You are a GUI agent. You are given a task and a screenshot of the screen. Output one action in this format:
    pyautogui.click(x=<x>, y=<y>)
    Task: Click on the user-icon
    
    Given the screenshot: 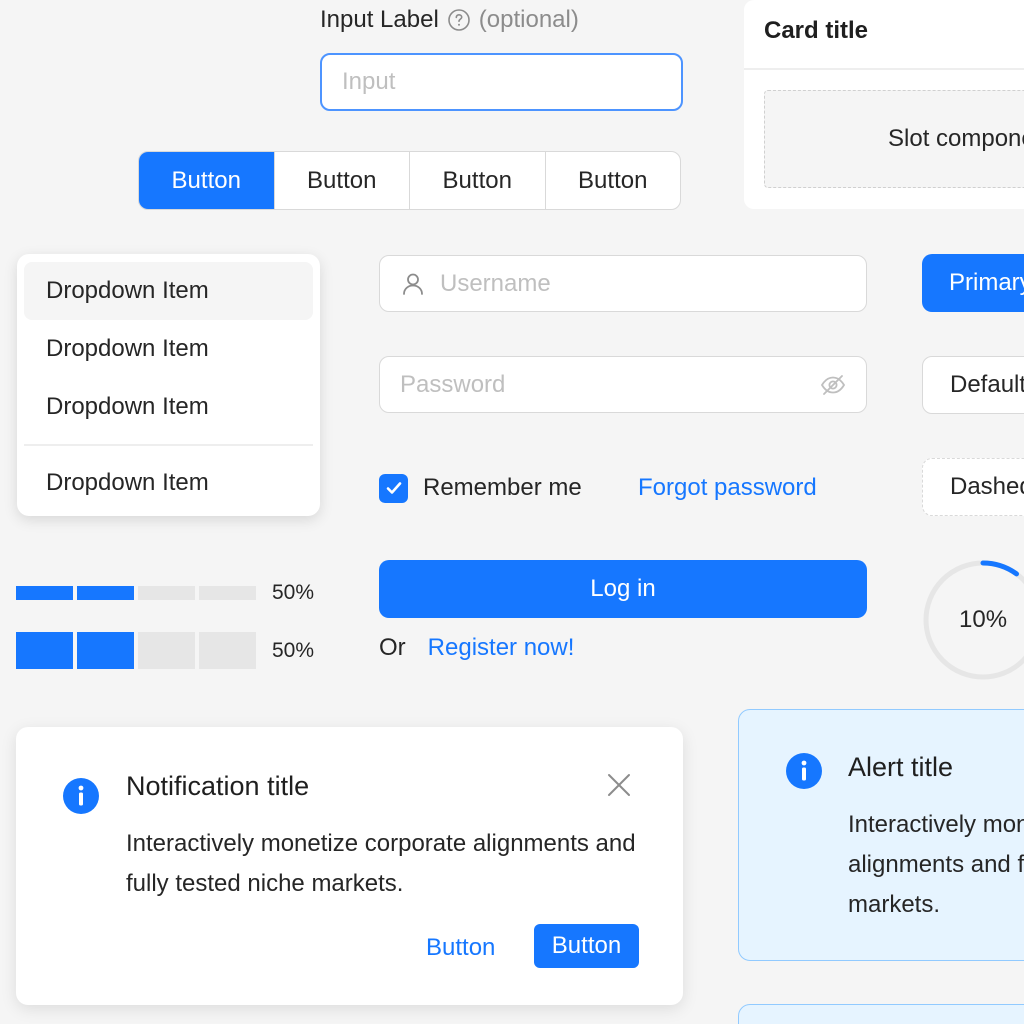 What is the action you would take?
    pyautogui.click(x=413, y=284)
    